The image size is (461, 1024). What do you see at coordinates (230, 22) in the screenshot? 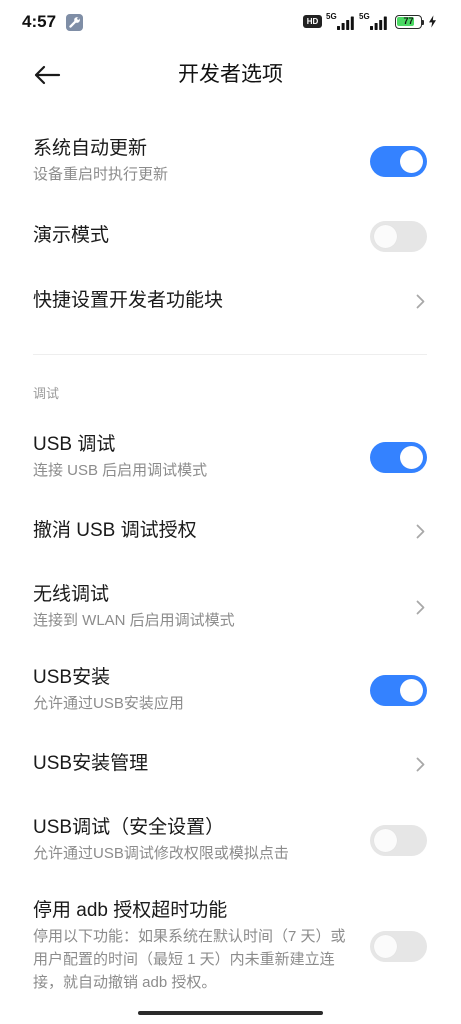
I see `status-bar: 4:57 HD 5G 5G 77` at bounding box center [230, 22].